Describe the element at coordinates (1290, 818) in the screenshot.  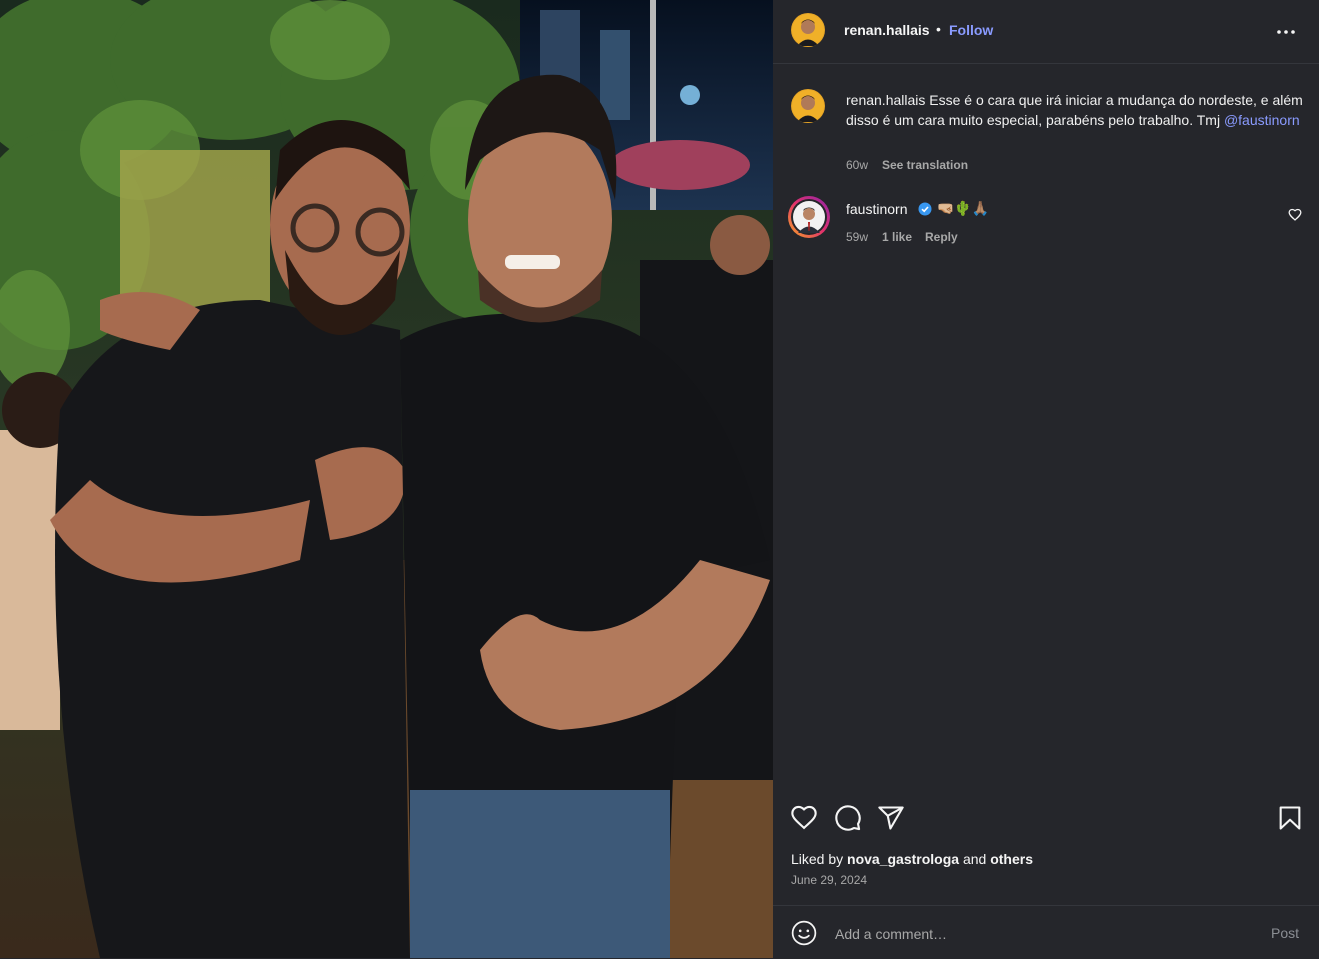
I see `bookmark-icon` at that location.